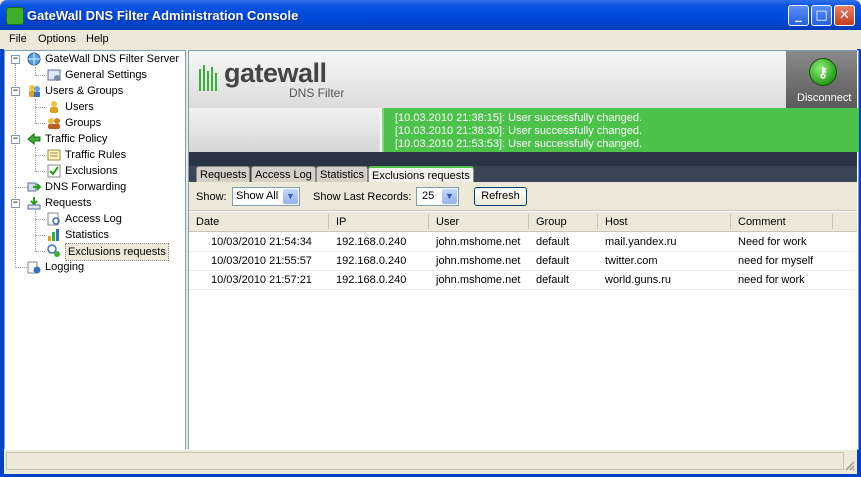 The height and width of the screenshot is (477, 861). Describe the element at coordinates (34, 267) in the screenshot. I see `logging-icon` at that location.